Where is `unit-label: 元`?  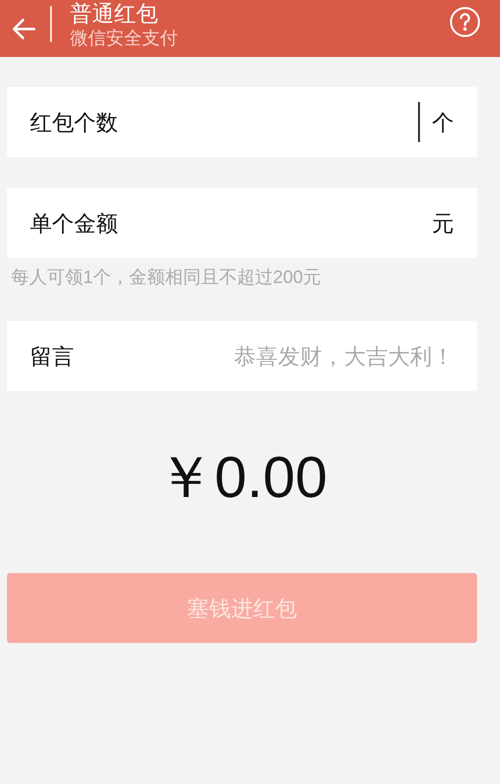 unit-label: 元 is located at coordinates (443, 224).